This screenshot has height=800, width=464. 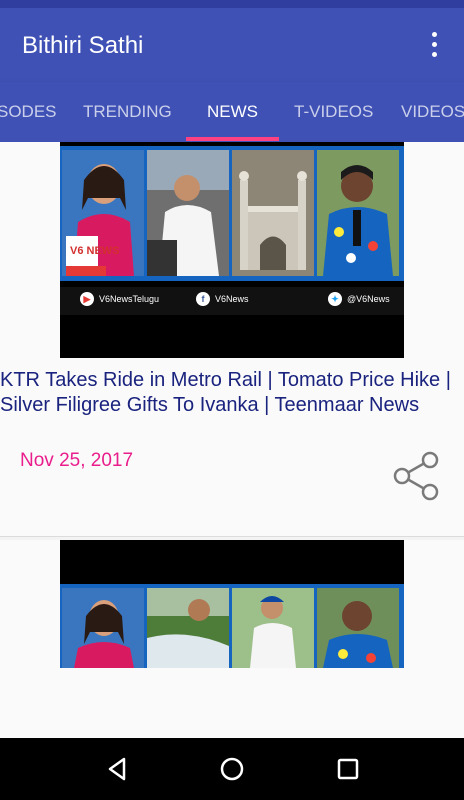 I want to click on facebook-handle-text: V6News, so click(x=232, y=299).